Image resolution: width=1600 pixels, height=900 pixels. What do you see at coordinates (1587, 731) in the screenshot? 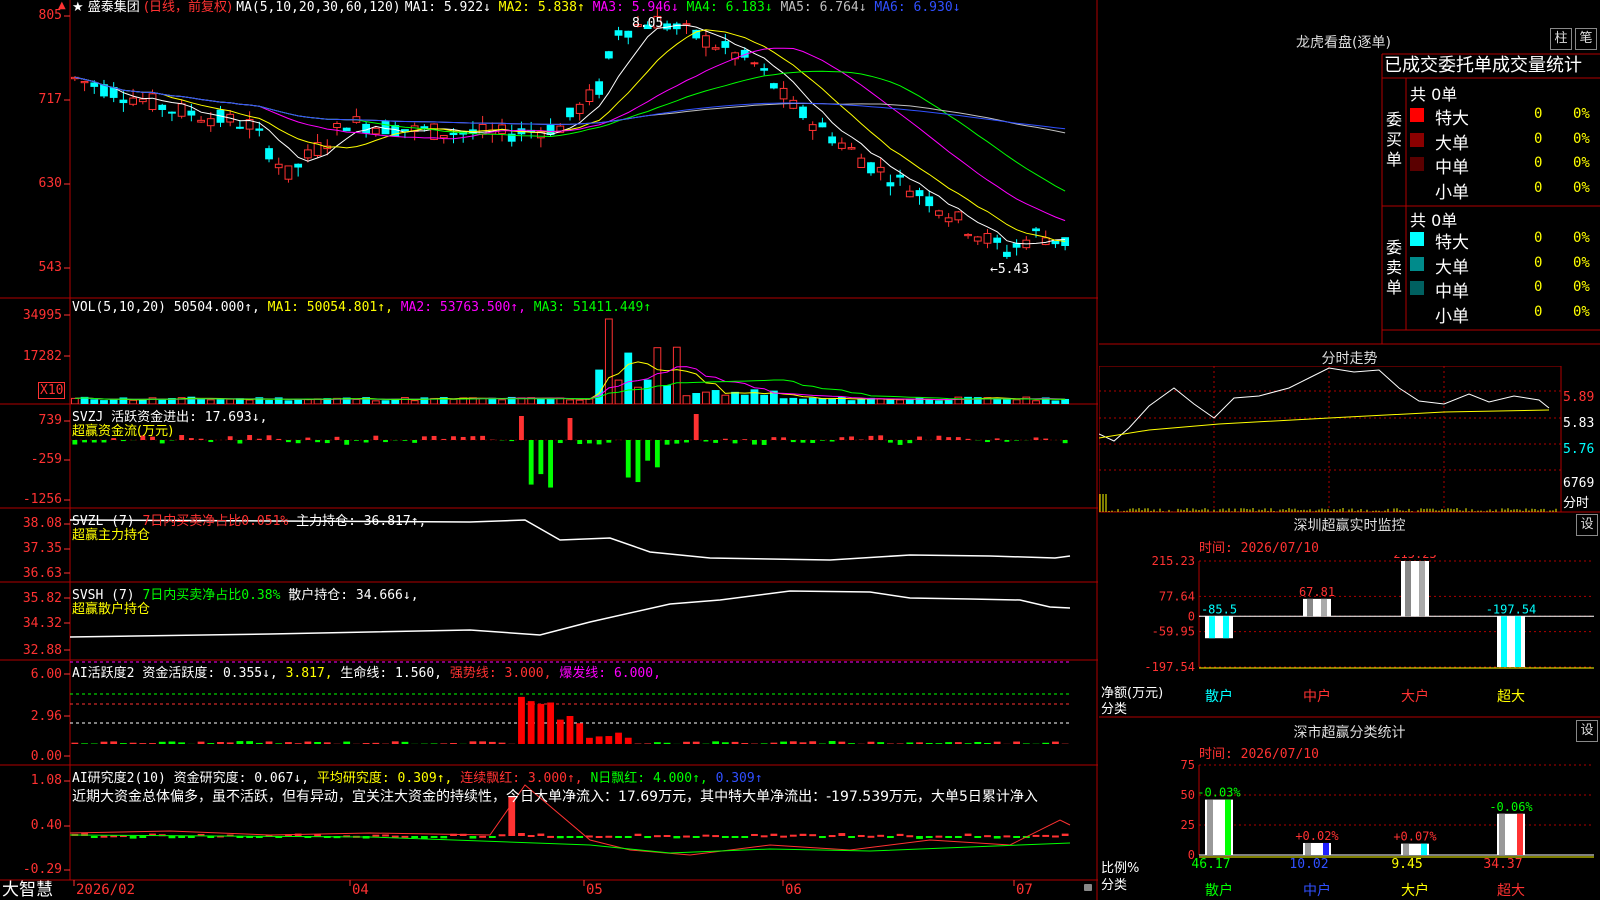
I see `sz-class-settings-button: 设` at bounding box center [1587, 731].